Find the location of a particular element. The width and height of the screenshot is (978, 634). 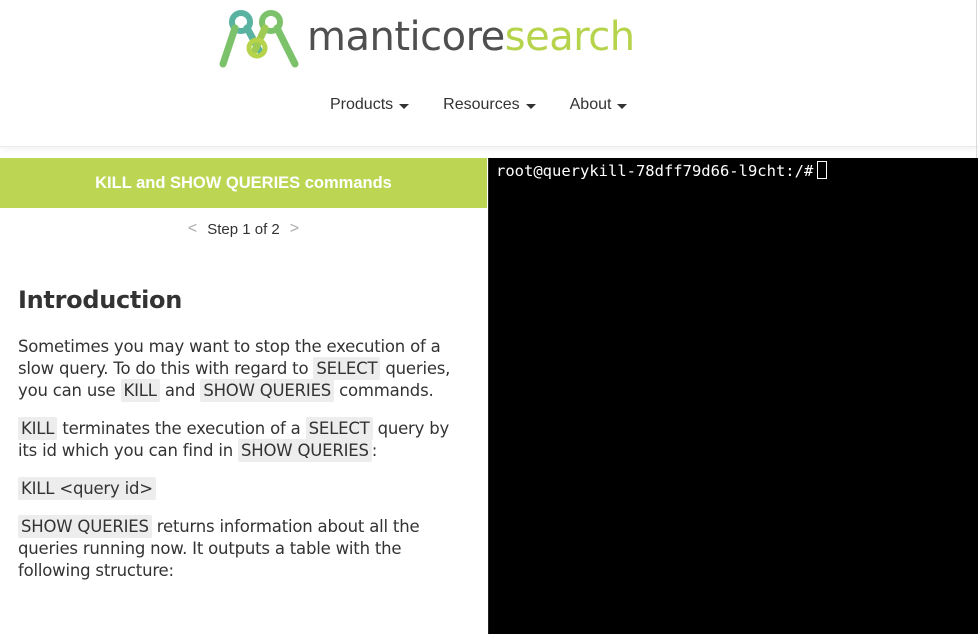

main-nav: Products Resources About is located at coordinates (479, 105).